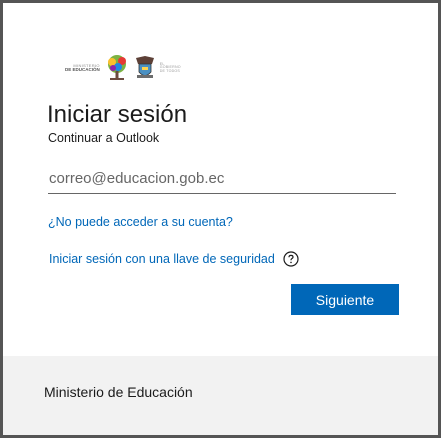 This screenshot has height=438, width=441. What do you see at coordinates (144, 67) in the screenshot?
I see `coat-of-arms-icon` at bounding box center [144, 67].